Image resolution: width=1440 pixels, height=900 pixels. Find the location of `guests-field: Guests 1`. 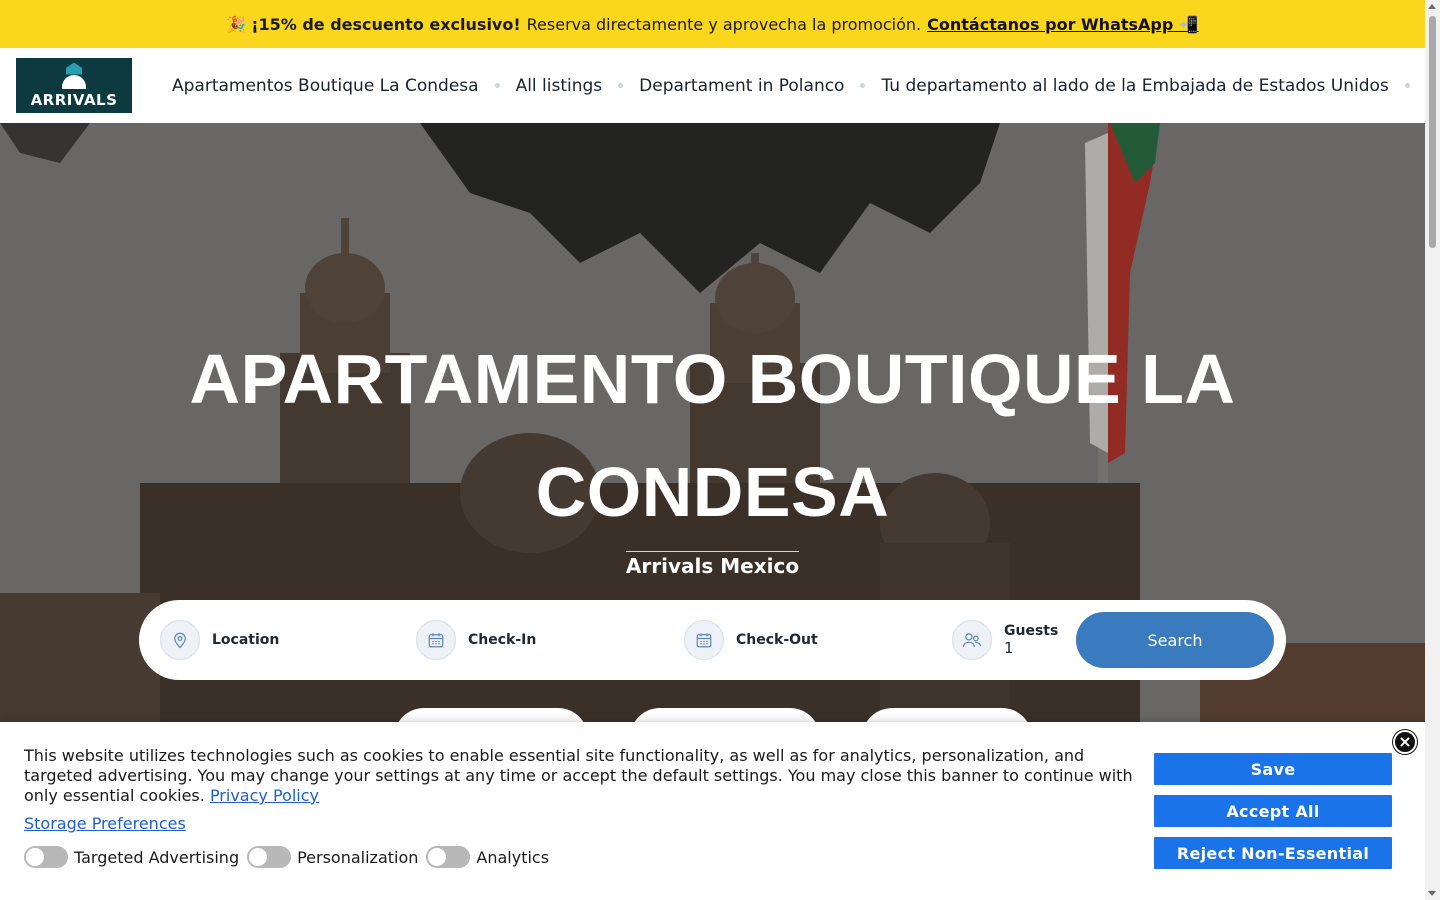

guests-field: Guests 1 is located at coordinates (1005, 640).